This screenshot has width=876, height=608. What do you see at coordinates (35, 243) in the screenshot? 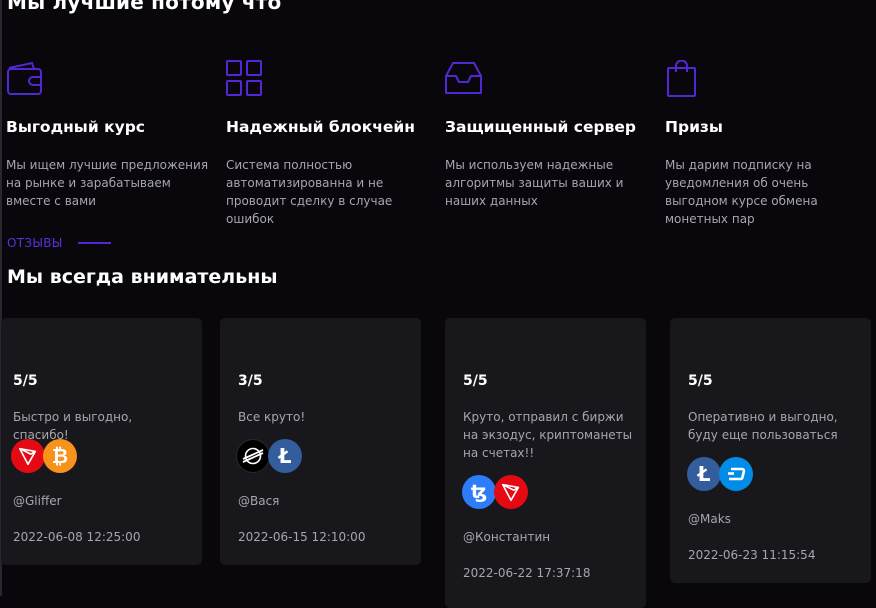
I see `reviews-label-text: ОТЗЫВЫ` at bounding box center [35, 243].